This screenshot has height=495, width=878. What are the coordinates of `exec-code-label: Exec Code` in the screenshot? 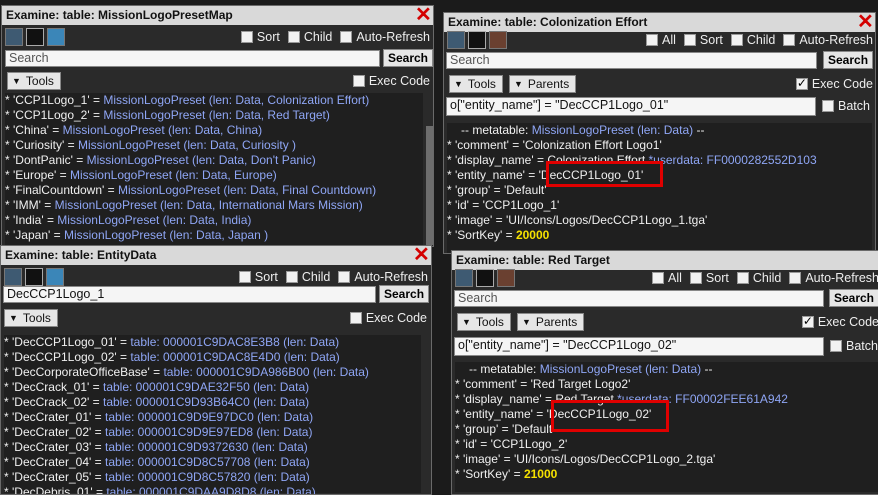 It's located at (847, 322).